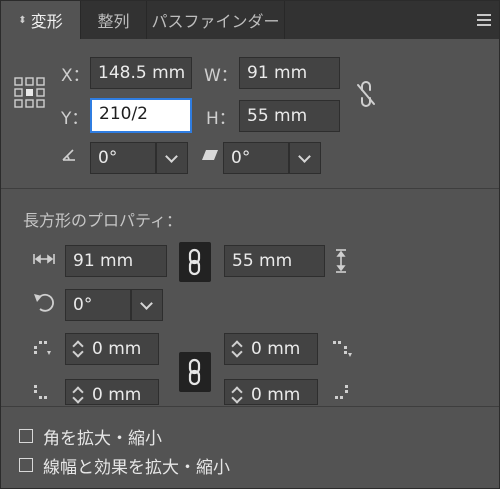 This screenshot has height=489, width=500. I want to click on rect-height-input: 55 mm, so click(274, 261).